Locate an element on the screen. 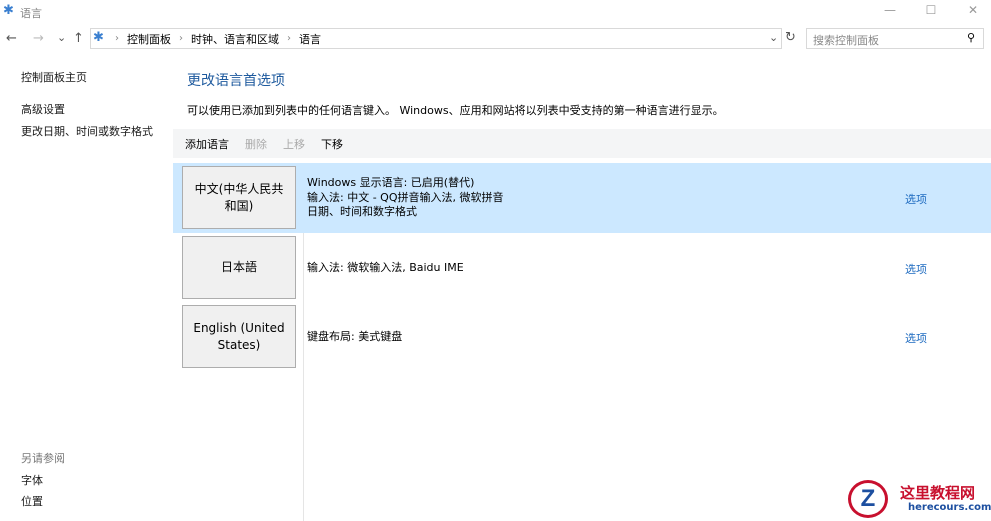  detail-line: 输入法: 微软输入法, Baidu IME is located at coordinates (385, 267).